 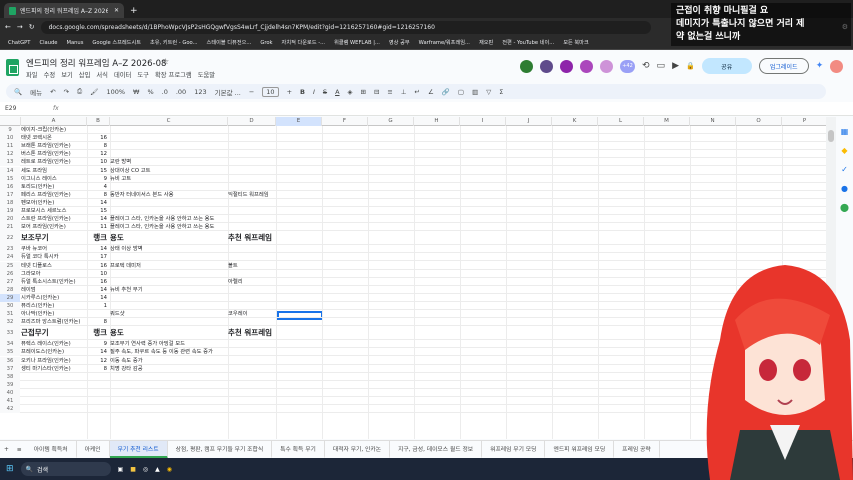 I want to click on add-sheet-icon: +, so click(x=6, y=450).